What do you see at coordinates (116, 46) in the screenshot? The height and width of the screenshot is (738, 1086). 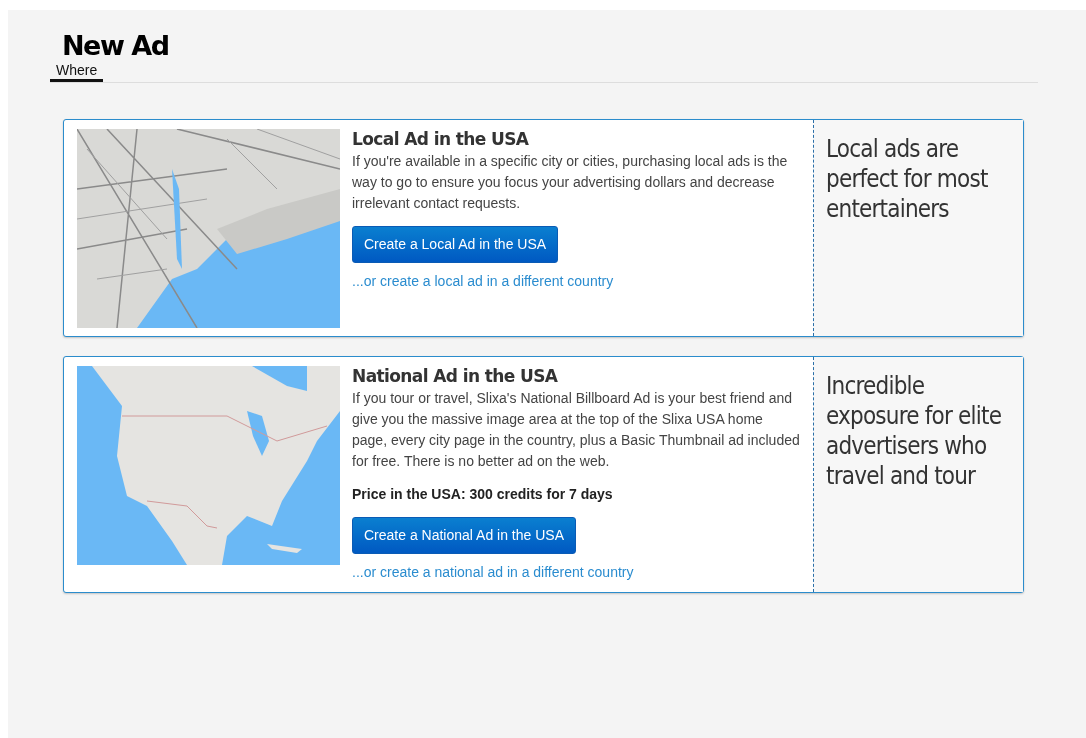 I see `page-title: New Ad` at bounding box center [116, 46].